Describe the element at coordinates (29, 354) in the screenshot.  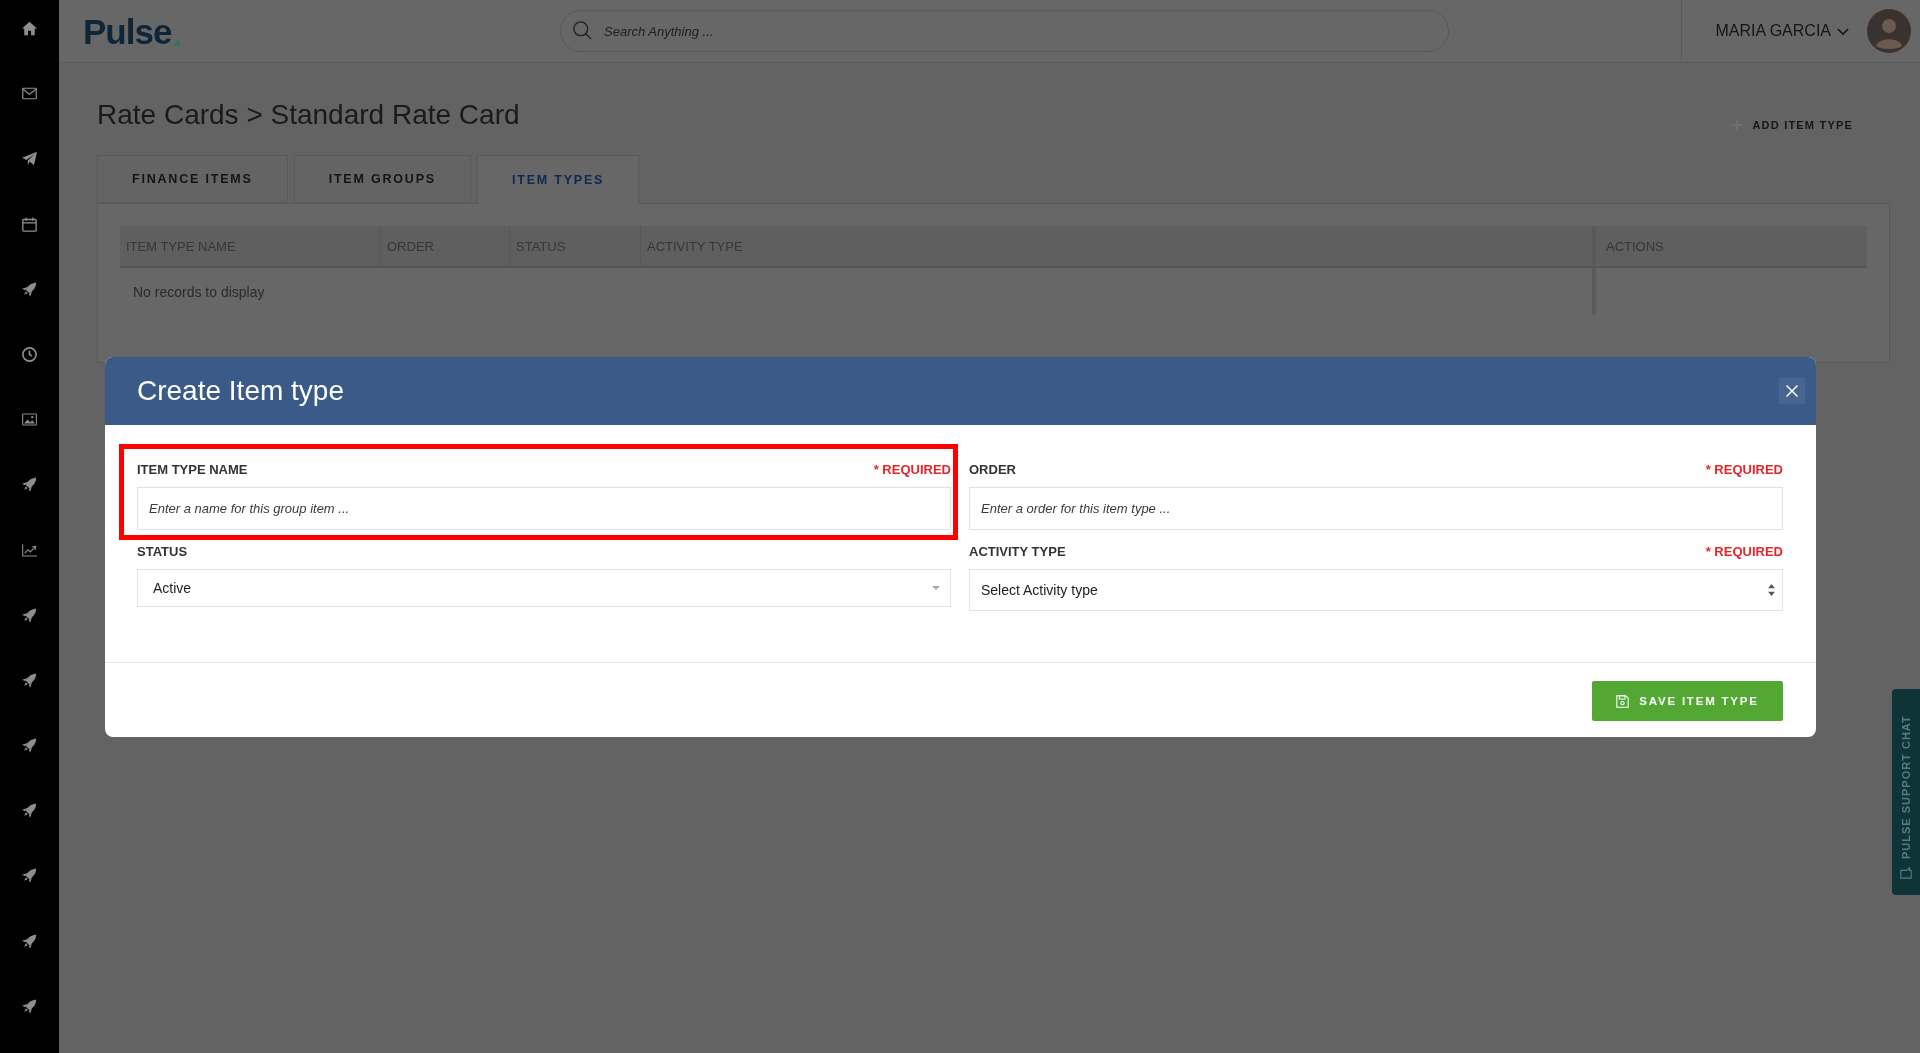
I see `clock-icon` at that location.